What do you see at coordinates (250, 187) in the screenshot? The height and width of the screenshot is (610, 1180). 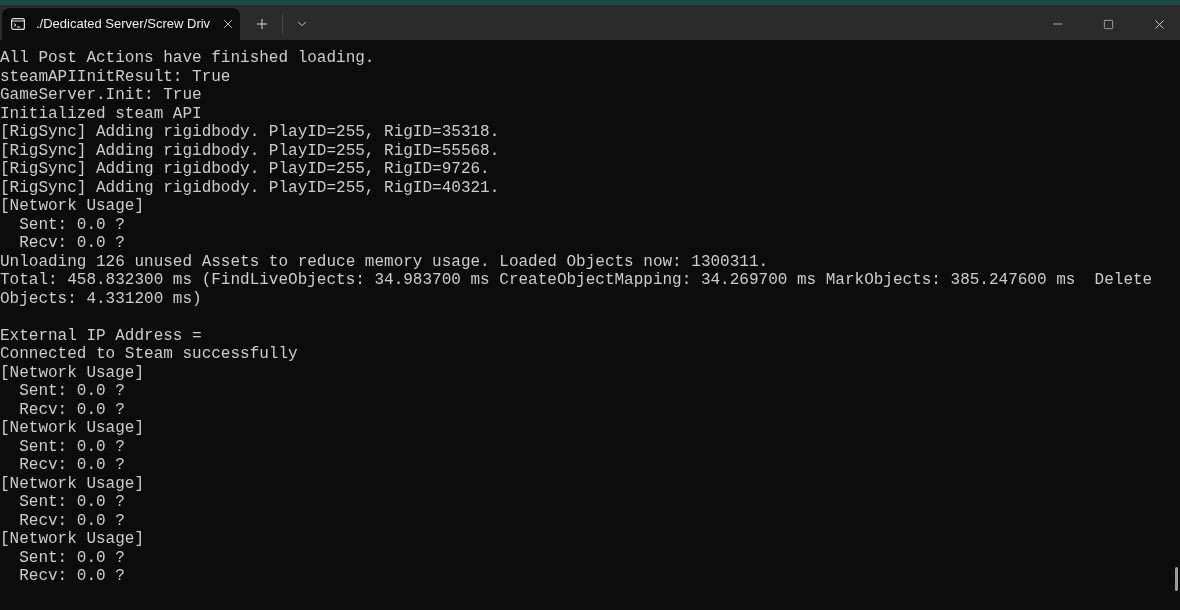 I see `output-line: [RigSync] Adding rigidbody. PlayID=255, RigID=40321.` at bounding box center [250, 187].